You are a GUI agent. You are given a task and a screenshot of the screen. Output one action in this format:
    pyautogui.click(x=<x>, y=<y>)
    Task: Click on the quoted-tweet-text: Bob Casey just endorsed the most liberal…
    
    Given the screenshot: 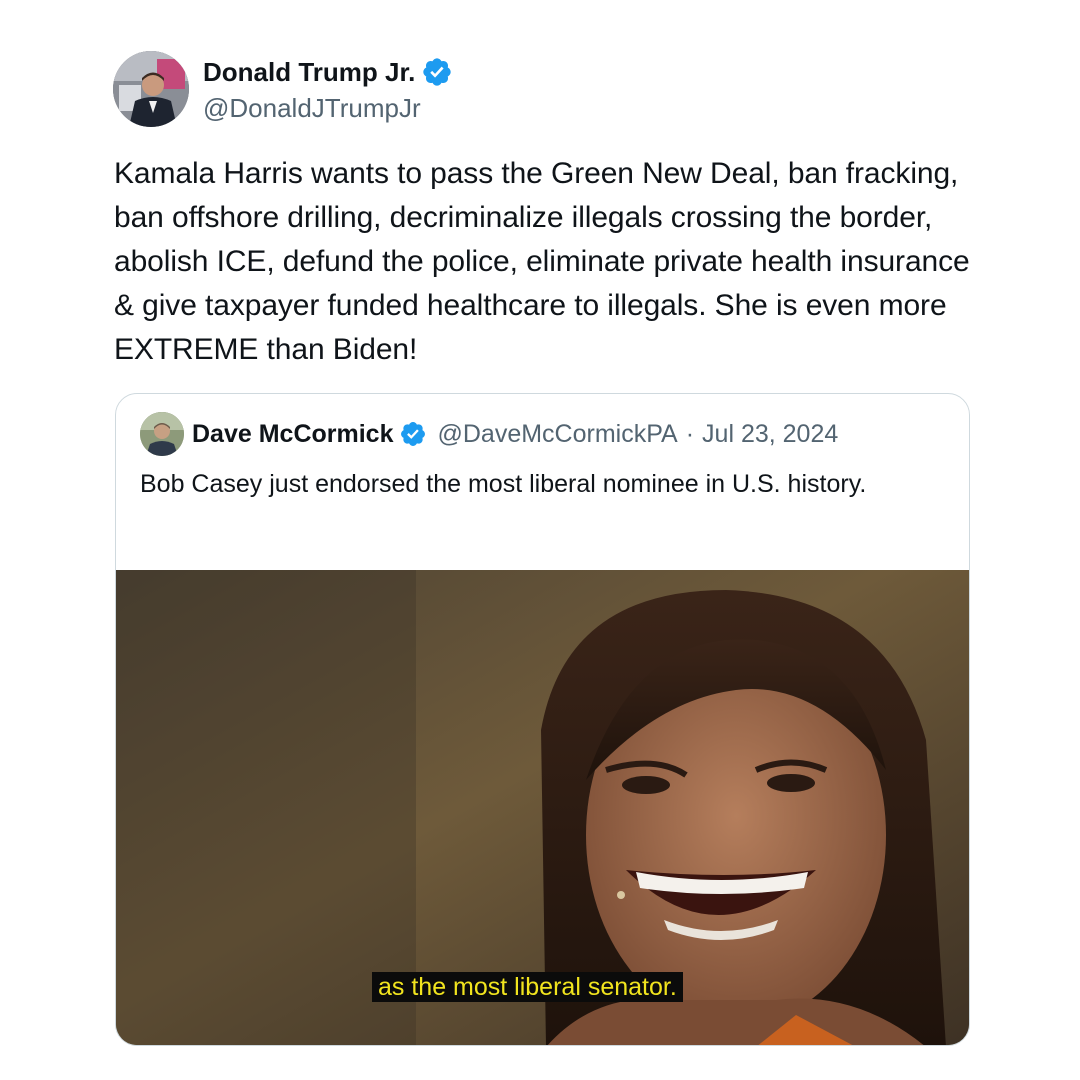 What is the action you would take?
    pyautogui.click(x=503, y=484)
    